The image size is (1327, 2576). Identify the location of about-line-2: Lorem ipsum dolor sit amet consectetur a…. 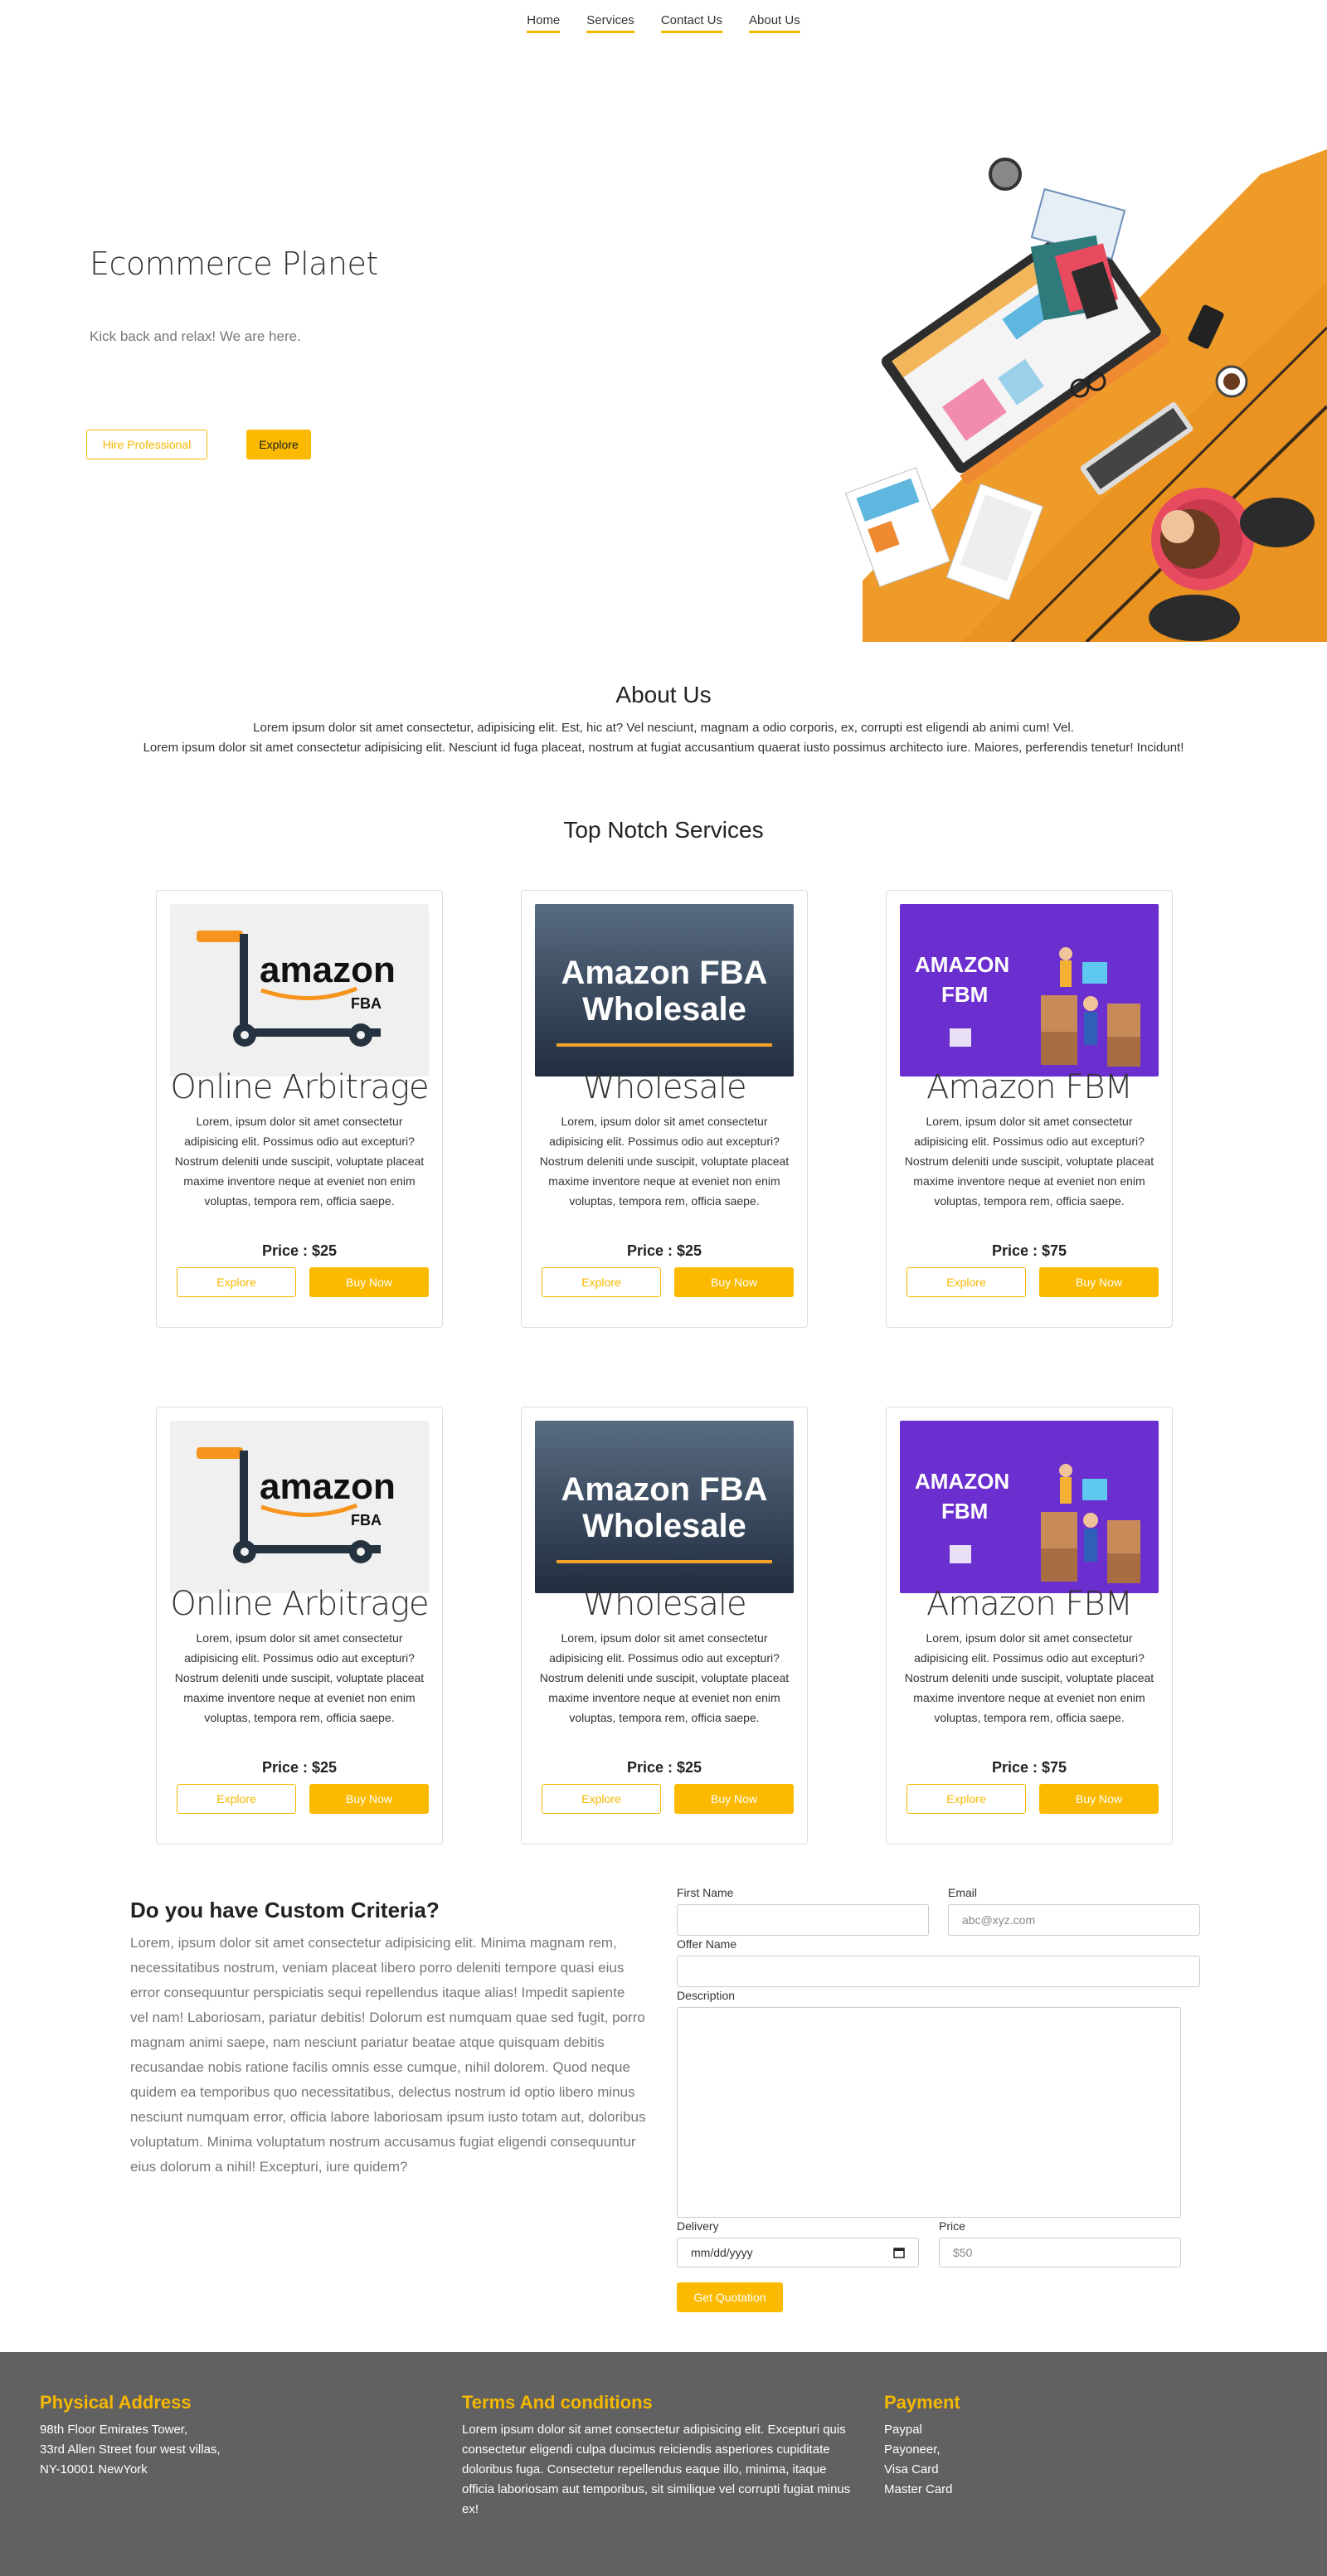
(664, 748).